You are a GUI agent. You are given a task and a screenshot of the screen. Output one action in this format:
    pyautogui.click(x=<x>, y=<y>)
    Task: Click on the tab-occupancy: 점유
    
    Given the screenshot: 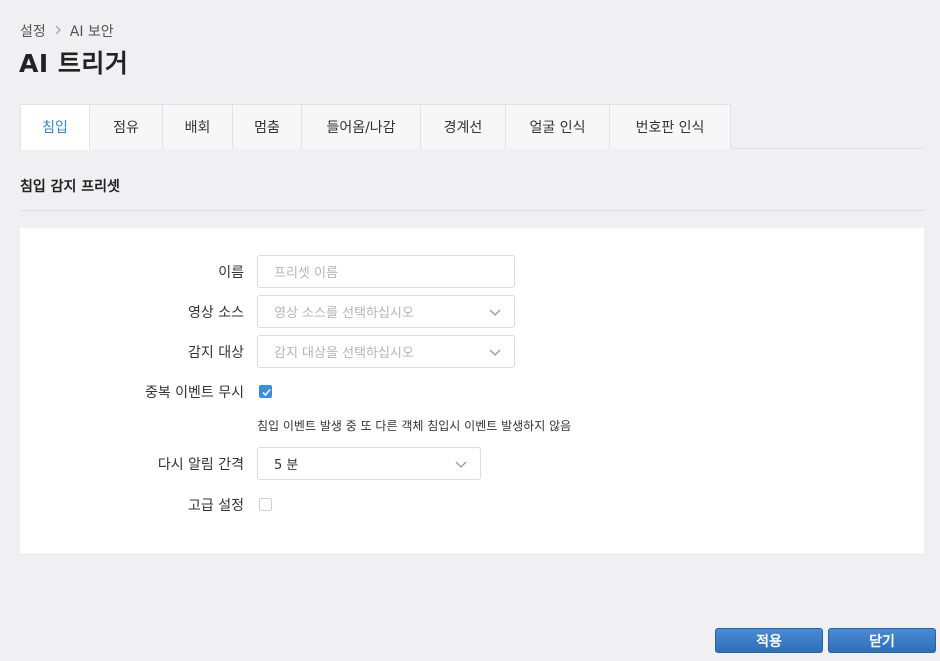 What is the action you would take?
    pyautogui.click(x=125, y=126)
    